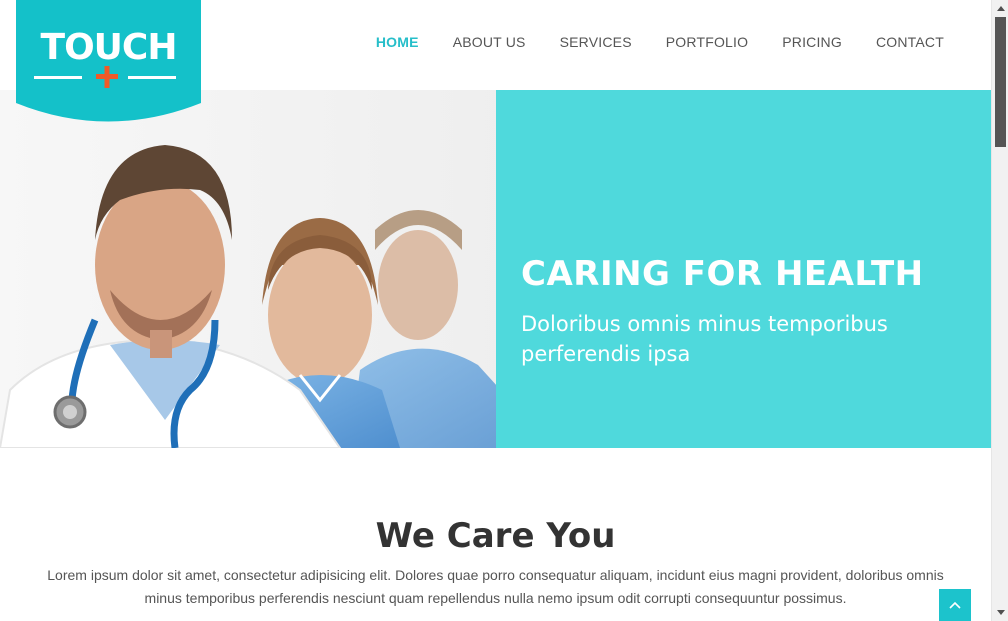 This screenshot has width=1008, height=621. Describe the element at coordinates (489, 42) in the screenshot. I see `nav-about-us: ABOUT US` at that location.